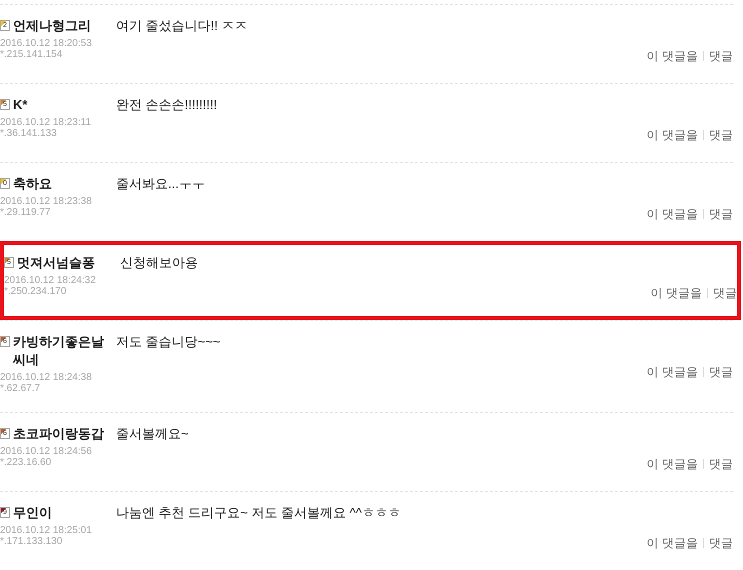 This screenshot has height=570, width=743. Describe the element at coordinates (52, 26) in the screenshot. I see `author-name: 언제나형그리` at that location.